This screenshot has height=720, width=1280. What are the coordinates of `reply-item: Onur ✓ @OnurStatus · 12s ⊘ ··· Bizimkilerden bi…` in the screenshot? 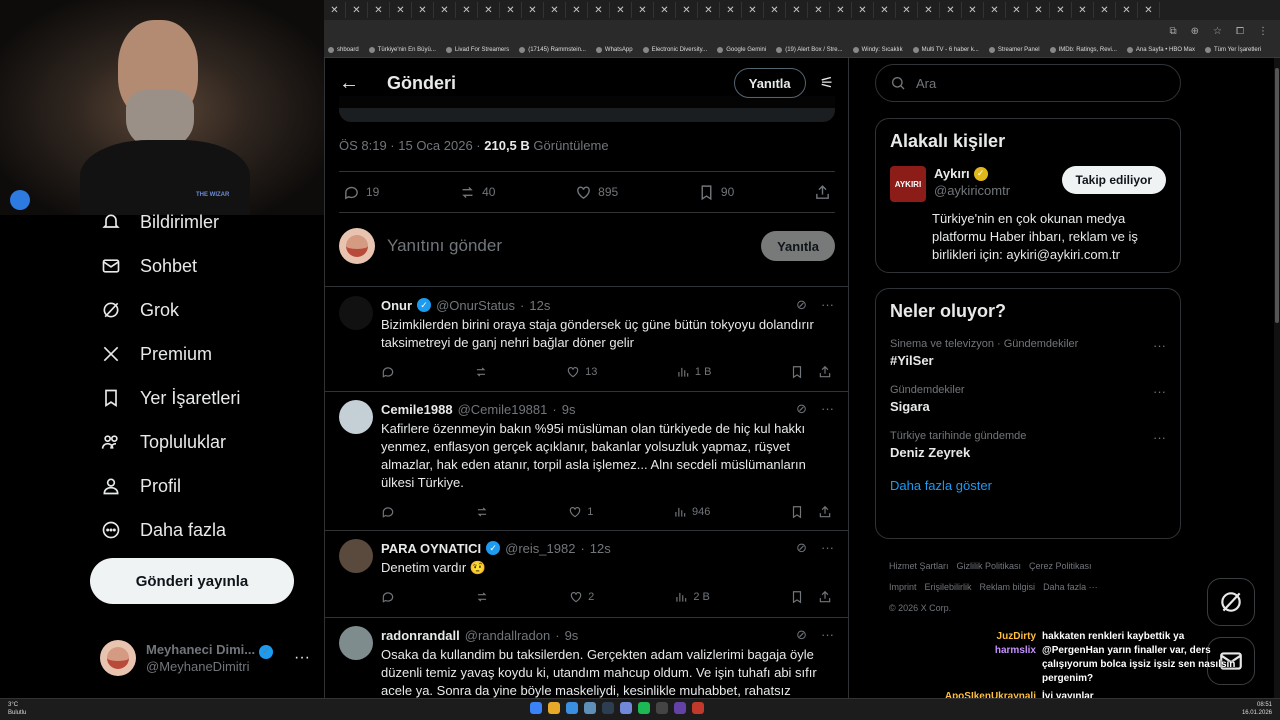 It's located at (586, 340).